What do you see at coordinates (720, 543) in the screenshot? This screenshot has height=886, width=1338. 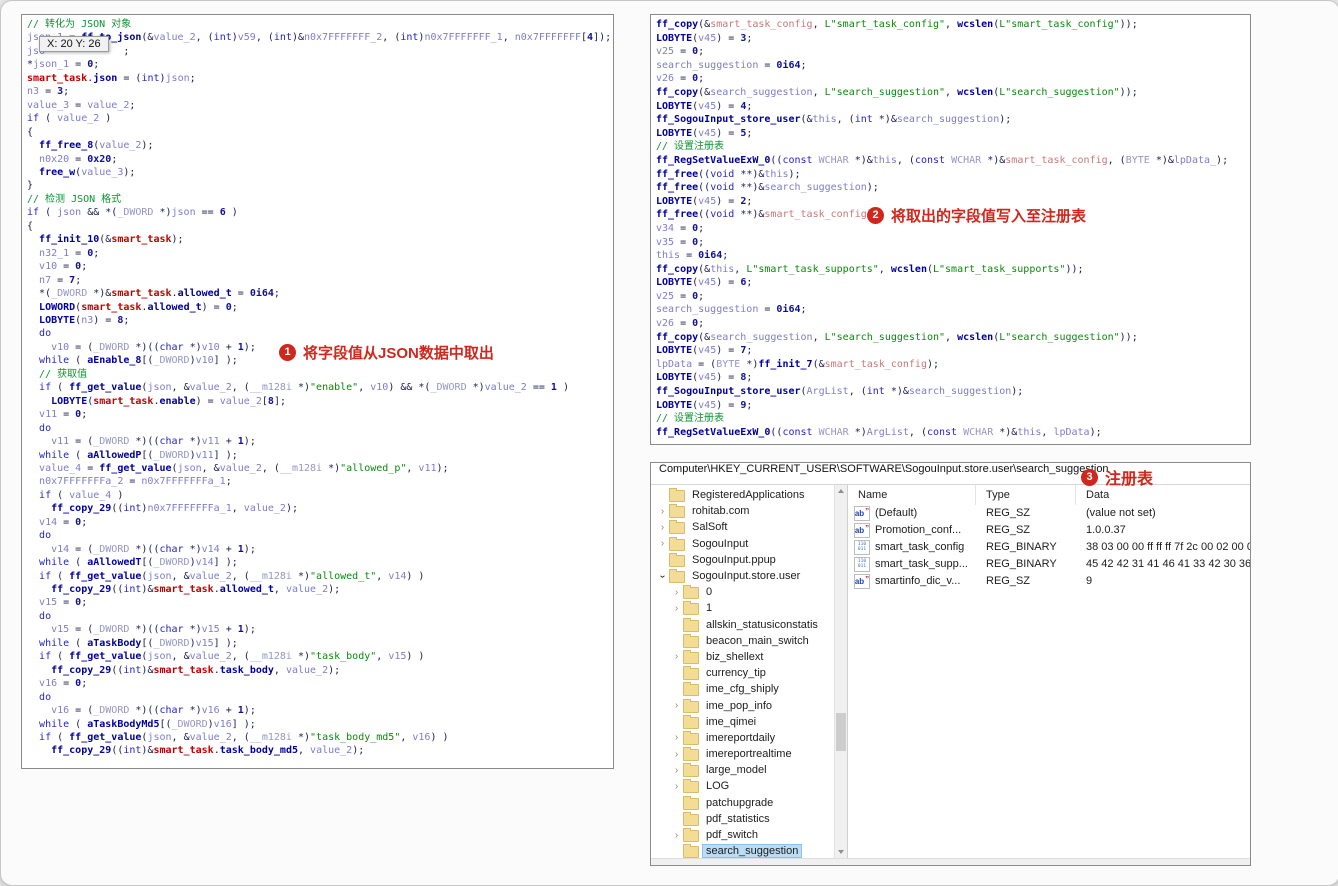 I see `tree-item-label: SogouInput` at bounding box center [720, 543].